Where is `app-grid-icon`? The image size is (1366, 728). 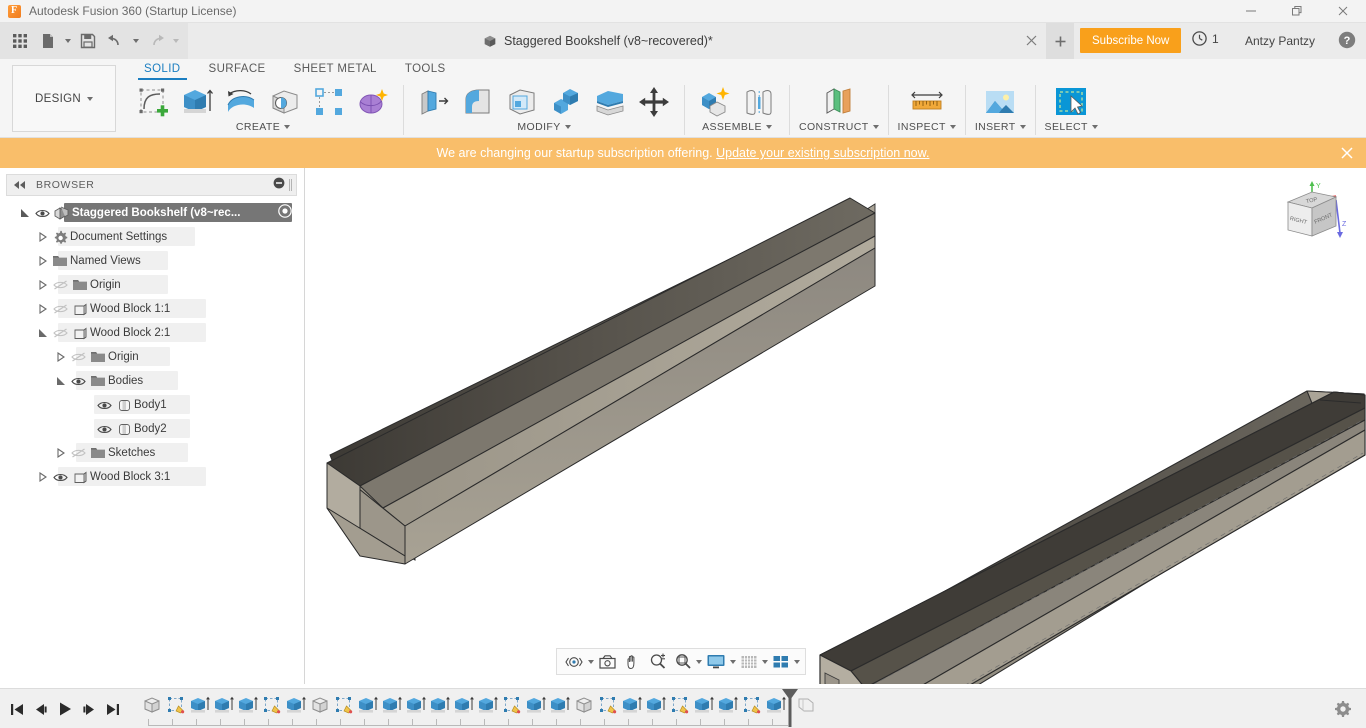
app-grid-icon is located at coordinates (20, 41).